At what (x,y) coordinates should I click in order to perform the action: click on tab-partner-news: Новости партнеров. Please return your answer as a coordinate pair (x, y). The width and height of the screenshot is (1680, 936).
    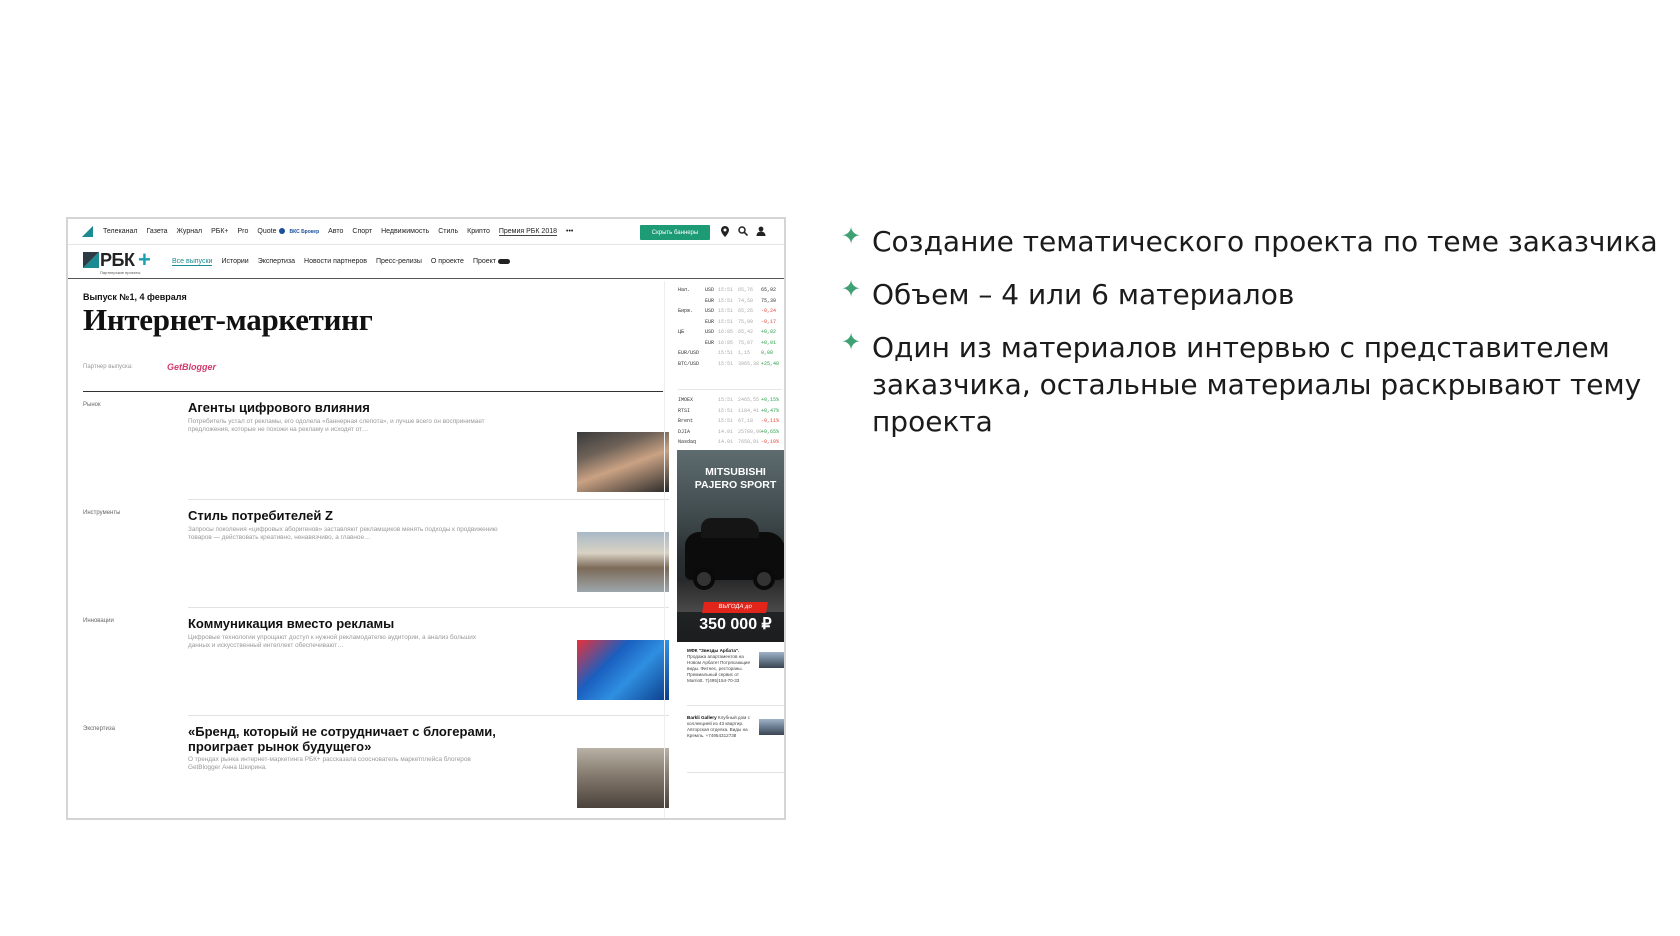
    Looking at the image, I should click on (335, 262).